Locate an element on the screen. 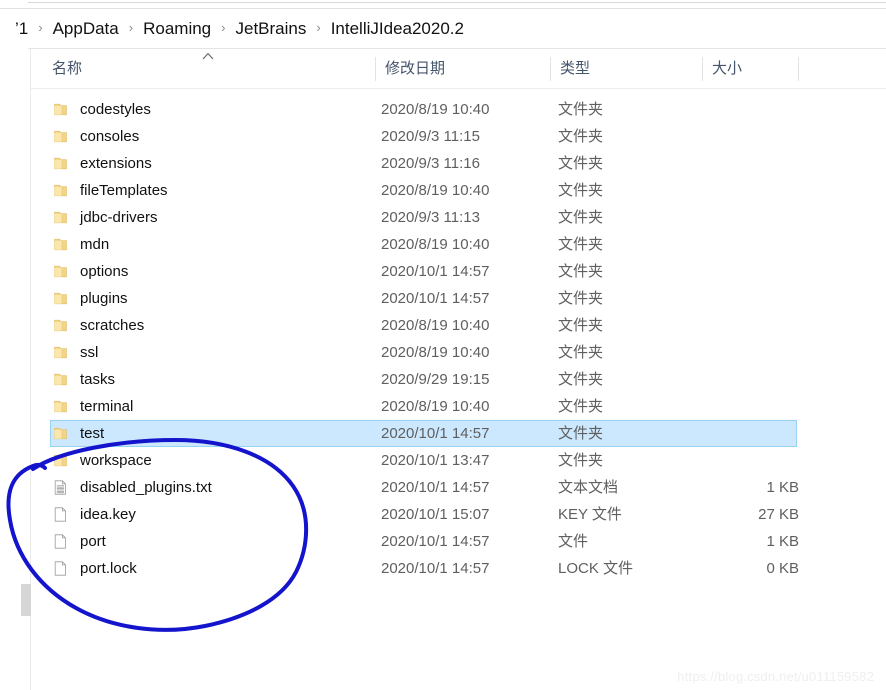 The image size is (886, 690). file-name-cell: jdbc-drivers is located at coordinates (217, 217).